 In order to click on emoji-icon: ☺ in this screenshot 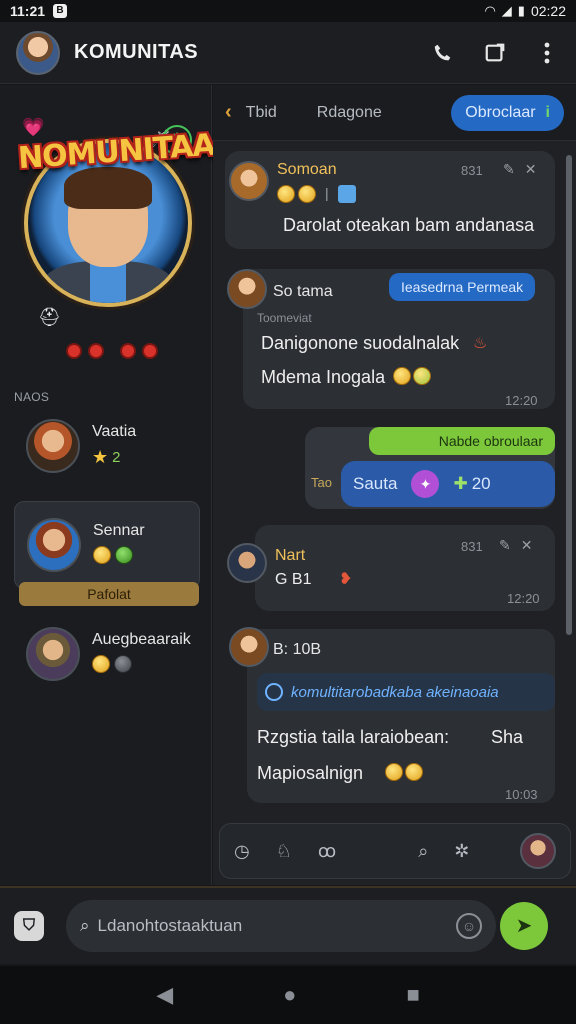, I will do `click(469, 926)`.